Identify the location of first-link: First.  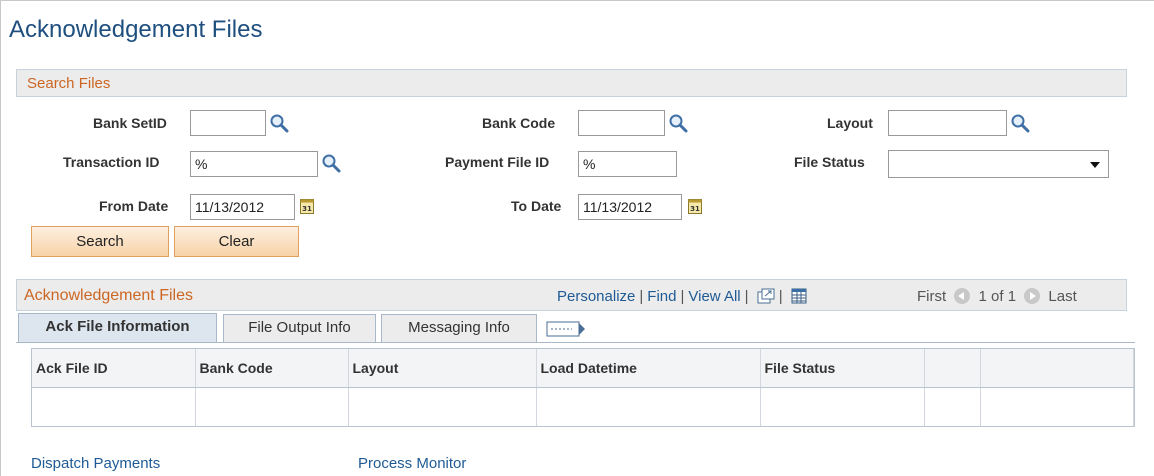
(931, 296).